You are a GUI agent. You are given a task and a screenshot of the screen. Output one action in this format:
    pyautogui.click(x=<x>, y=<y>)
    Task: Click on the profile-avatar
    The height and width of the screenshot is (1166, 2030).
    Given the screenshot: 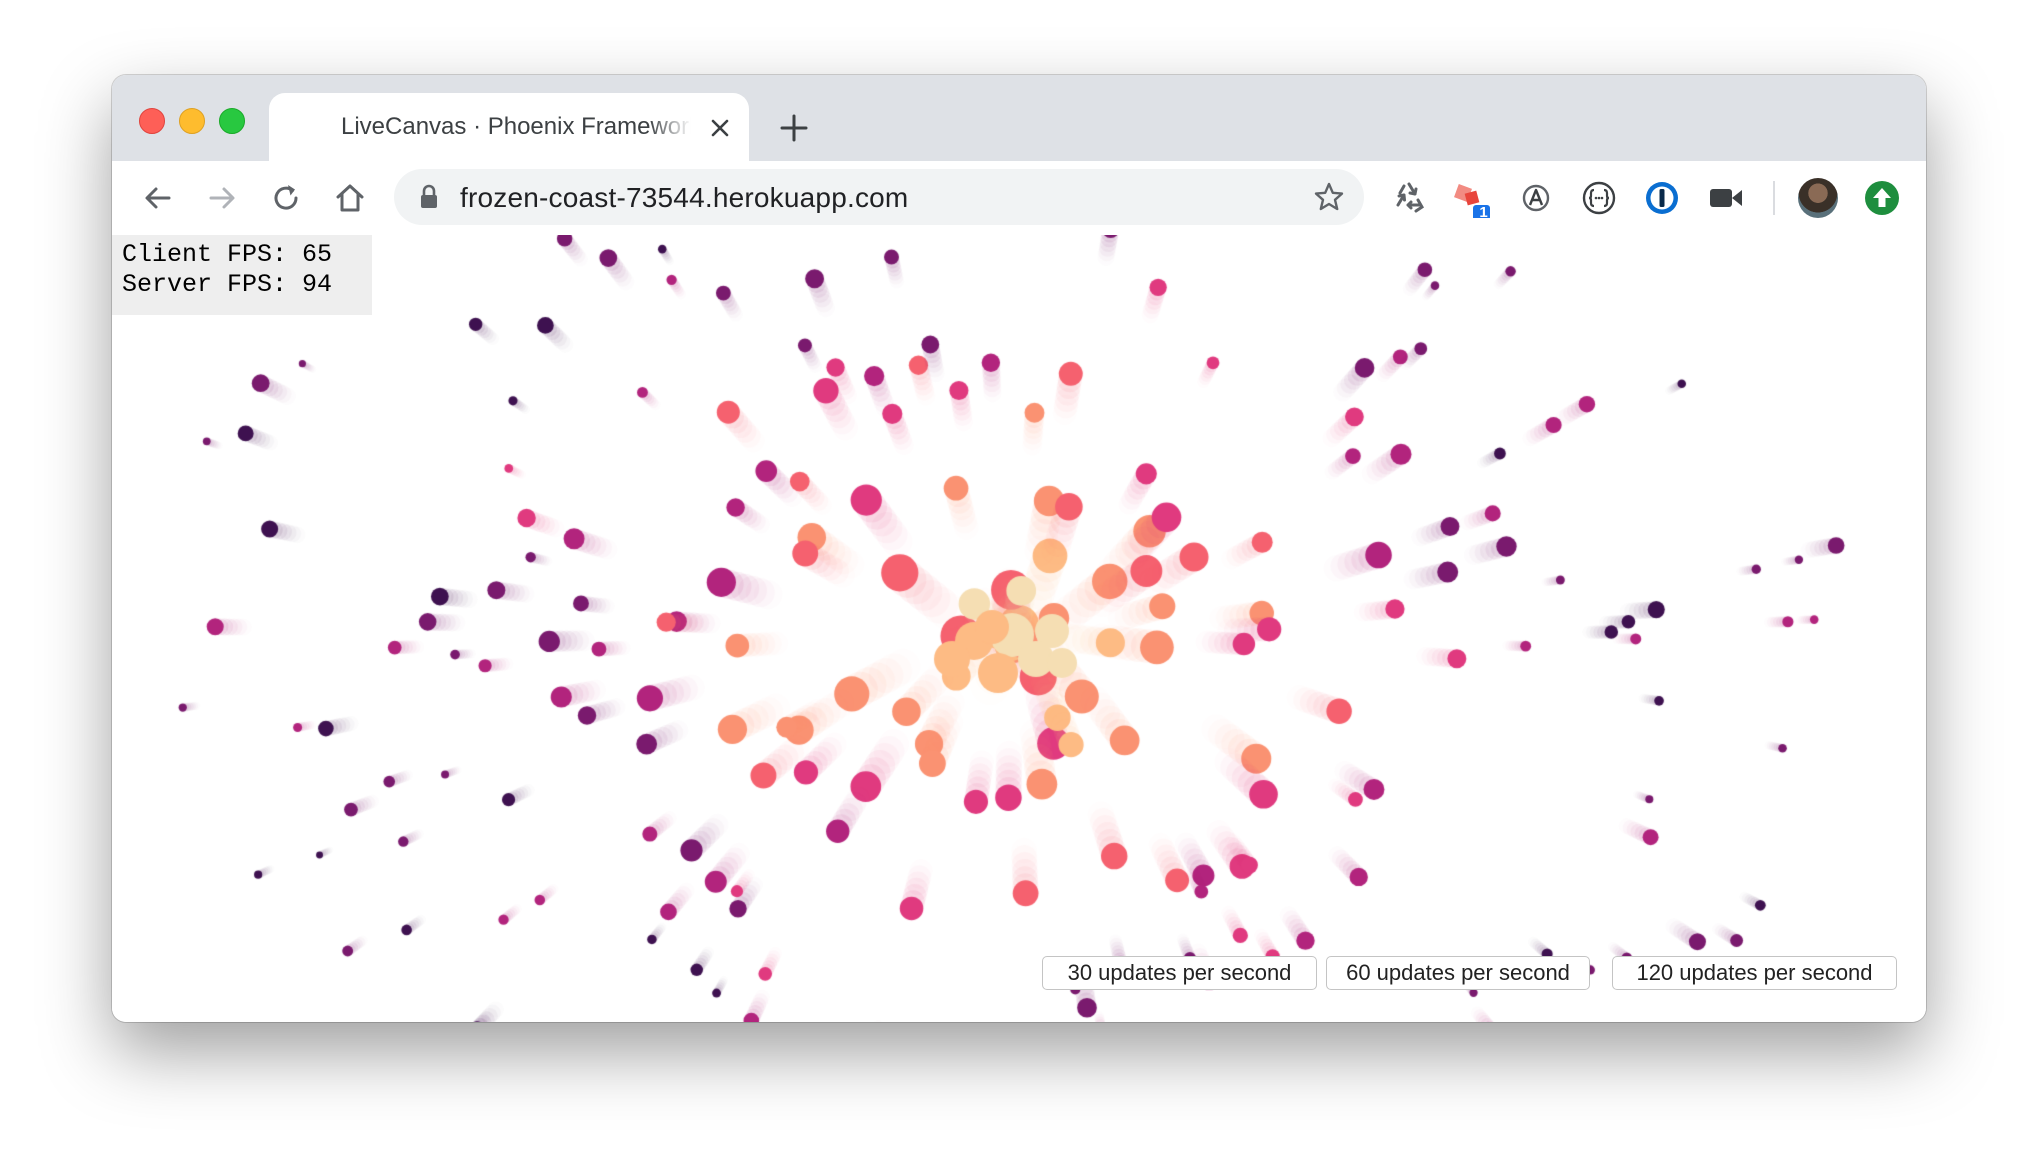 What is the action you would take?
    pyautogui.click(x=1818, y=198)
    